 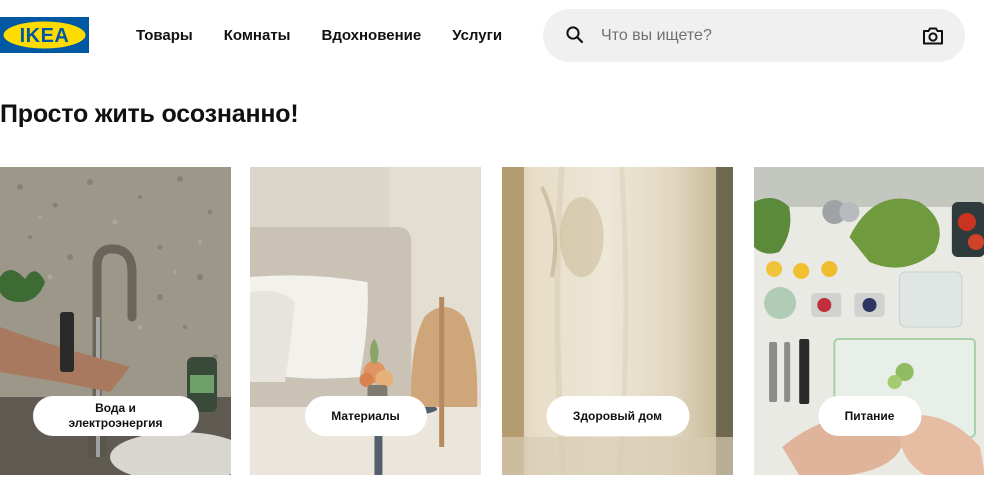 What do you see at coordinates (257, 36) in the screenshot?
I see `nav-item-rooms: Комнаты` at bounding box center [257, 36].